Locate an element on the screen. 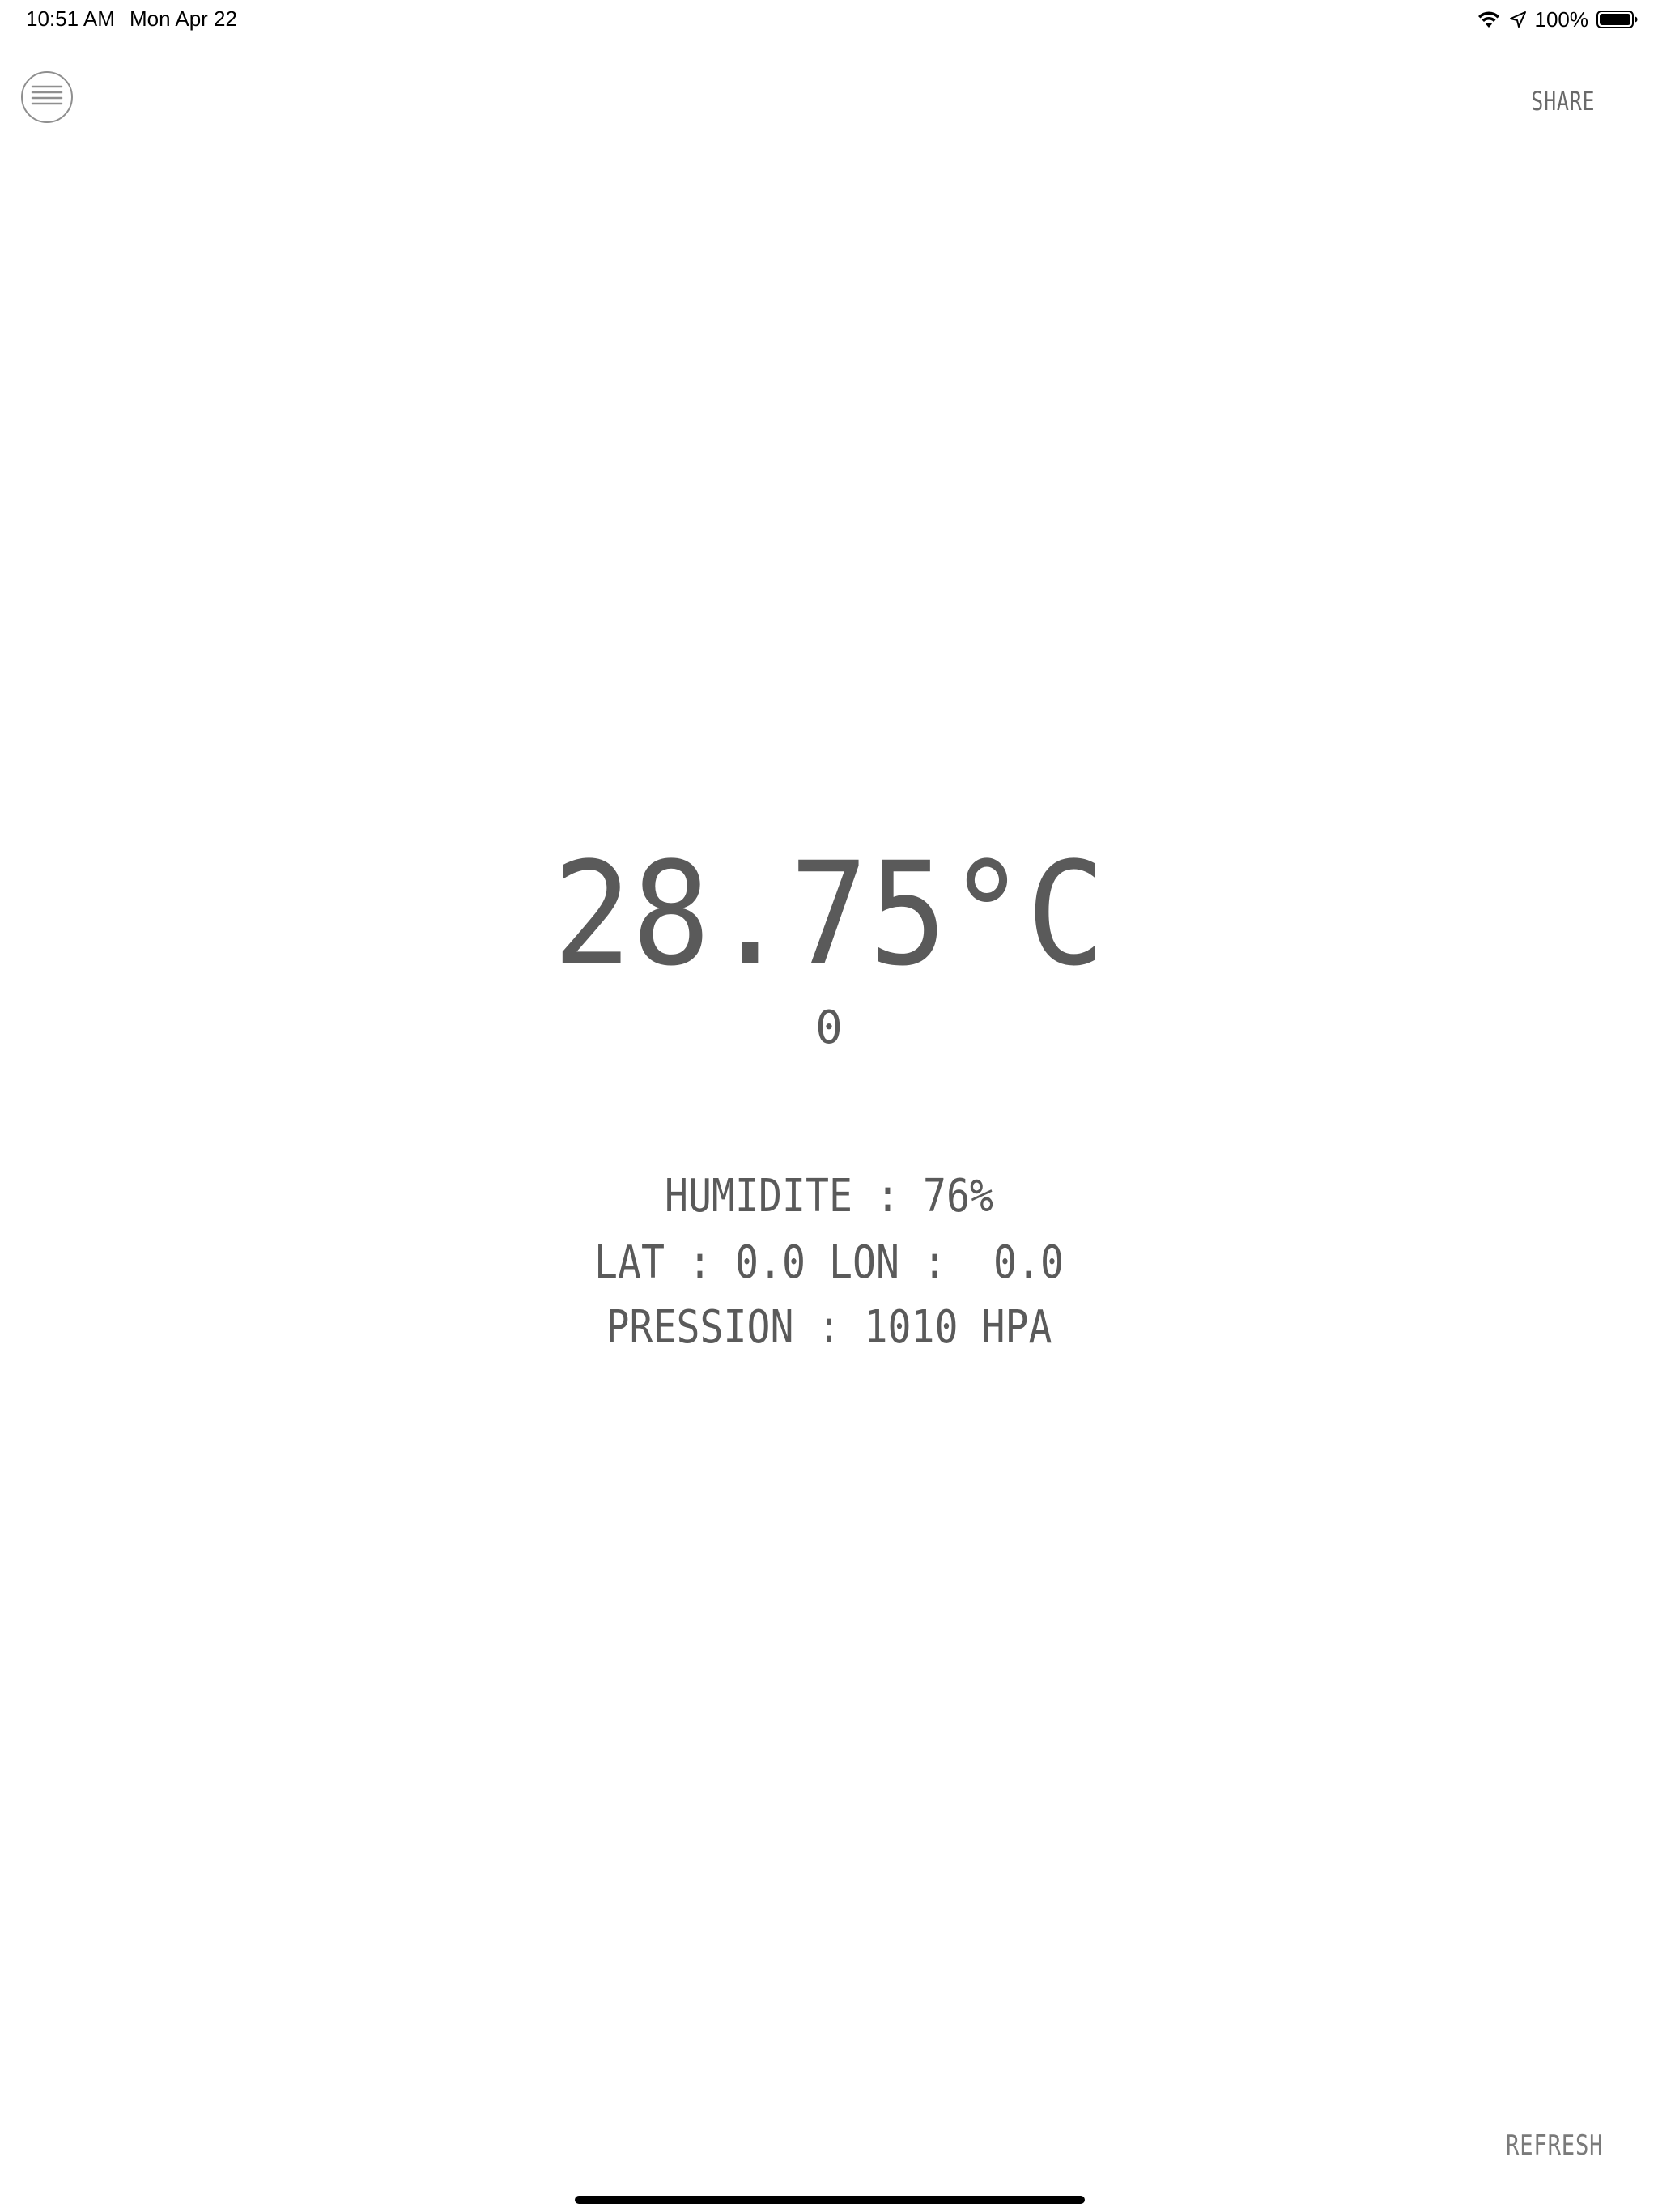 Image resolution: width=1658 pixels, height=2212 pixels. wifi-icon is located at coordinates (1489, 19).